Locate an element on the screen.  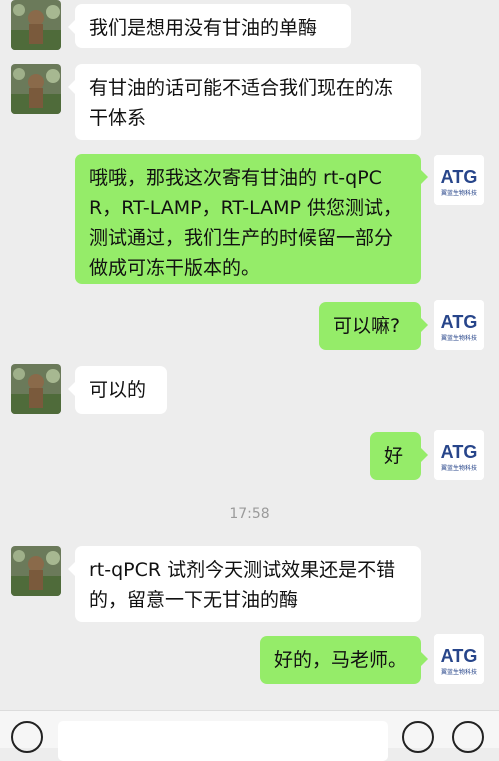
message-bubble: 可以的 is located at coordinates (117, 390).